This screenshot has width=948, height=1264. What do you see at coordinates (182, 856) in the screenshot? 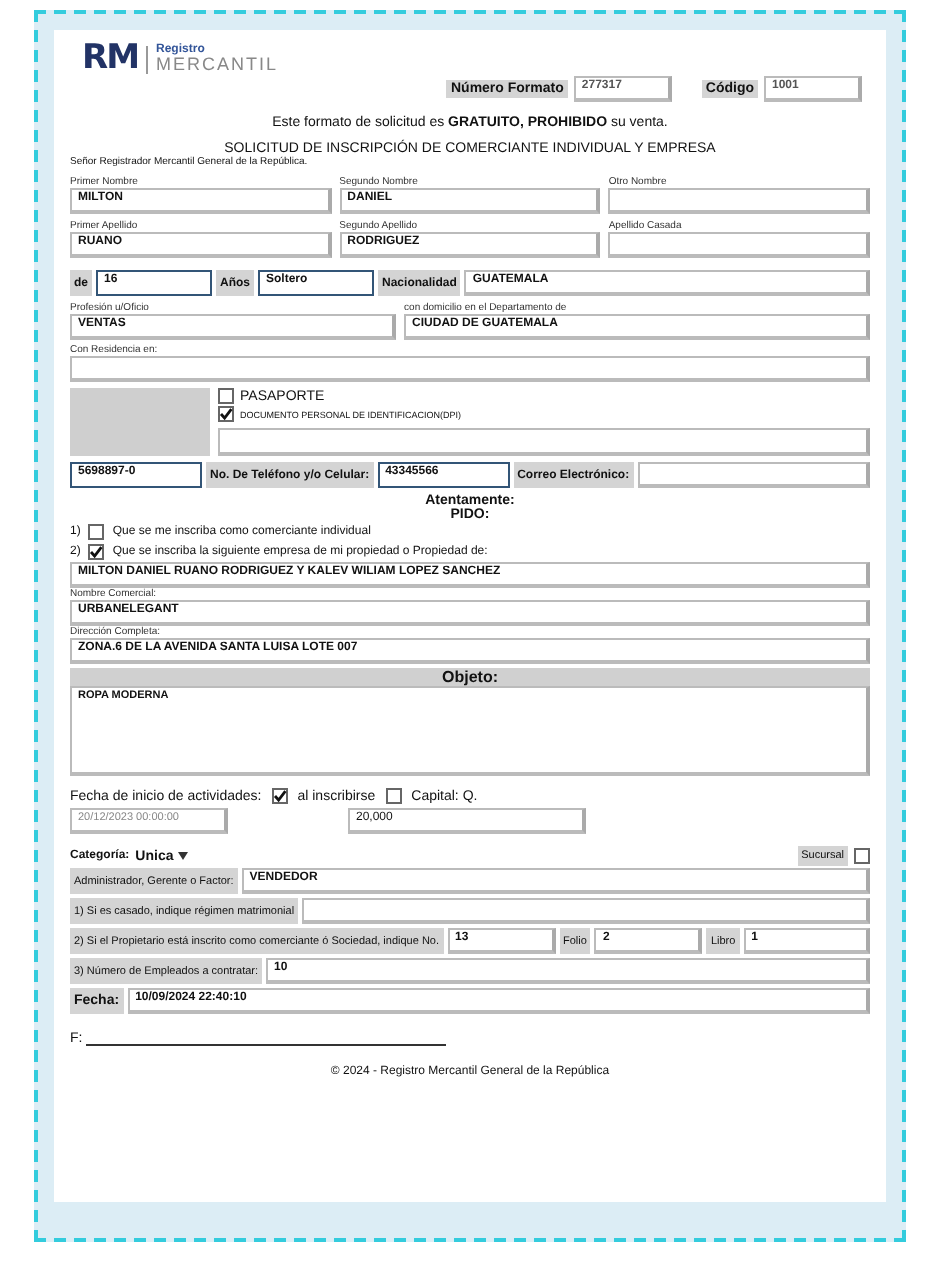
I see `caret-icon` at bounding box center [182, 856].